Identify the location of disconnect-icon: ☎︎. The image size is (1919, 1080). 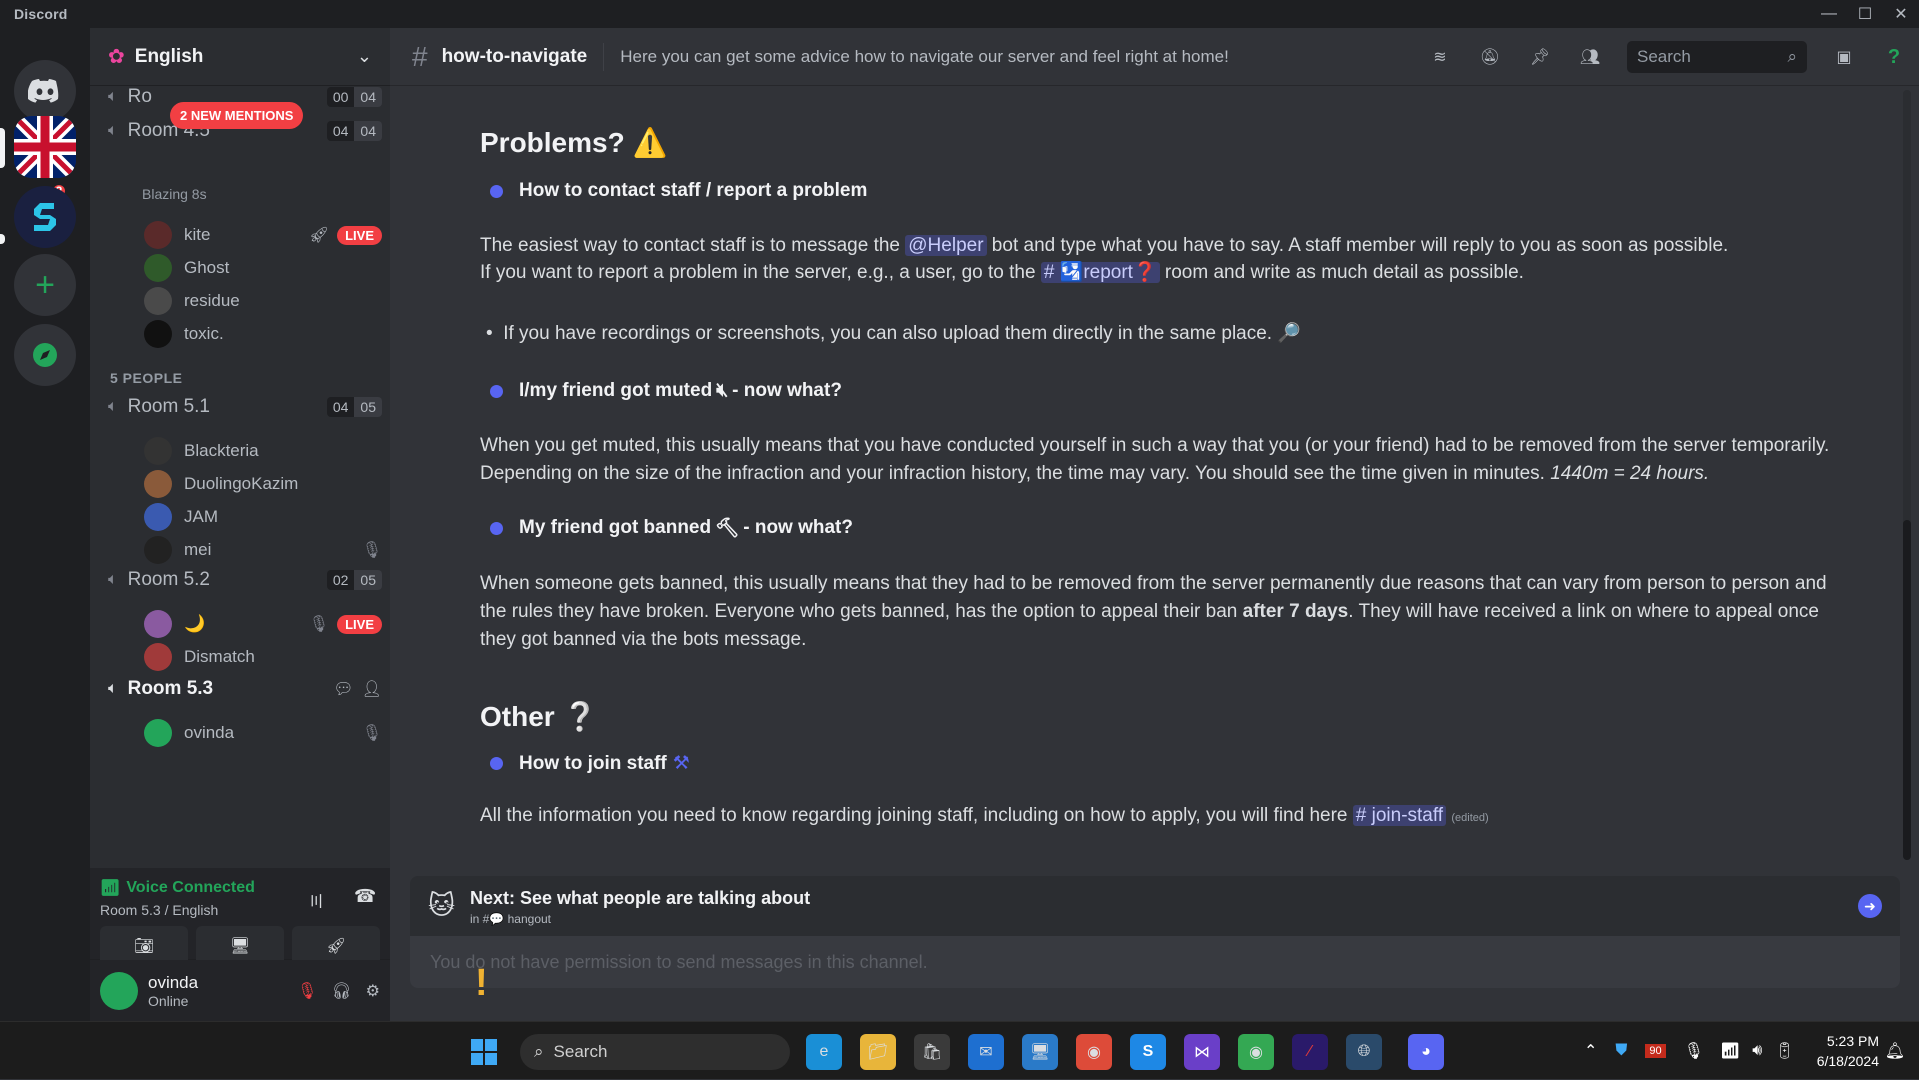
(365, 896).